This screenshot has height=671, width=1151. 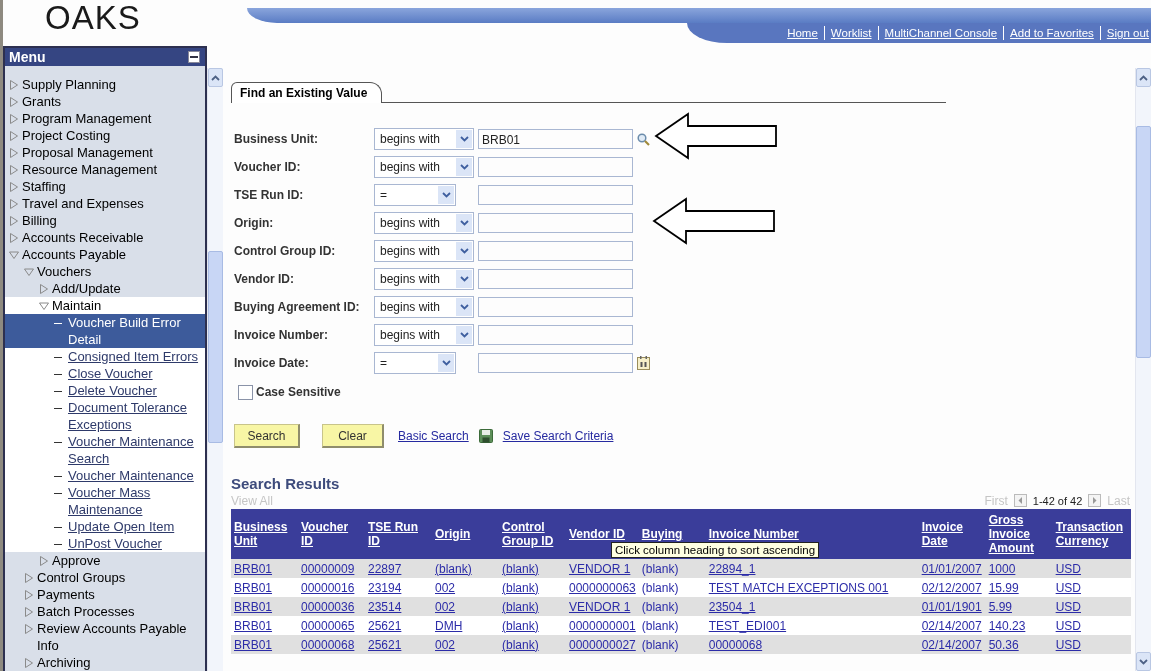 What do you see at coordinates (105, 450) in the screenshot?
I see `menu-item: Voucher Maintenance Search` at bounding box center [105, 450].